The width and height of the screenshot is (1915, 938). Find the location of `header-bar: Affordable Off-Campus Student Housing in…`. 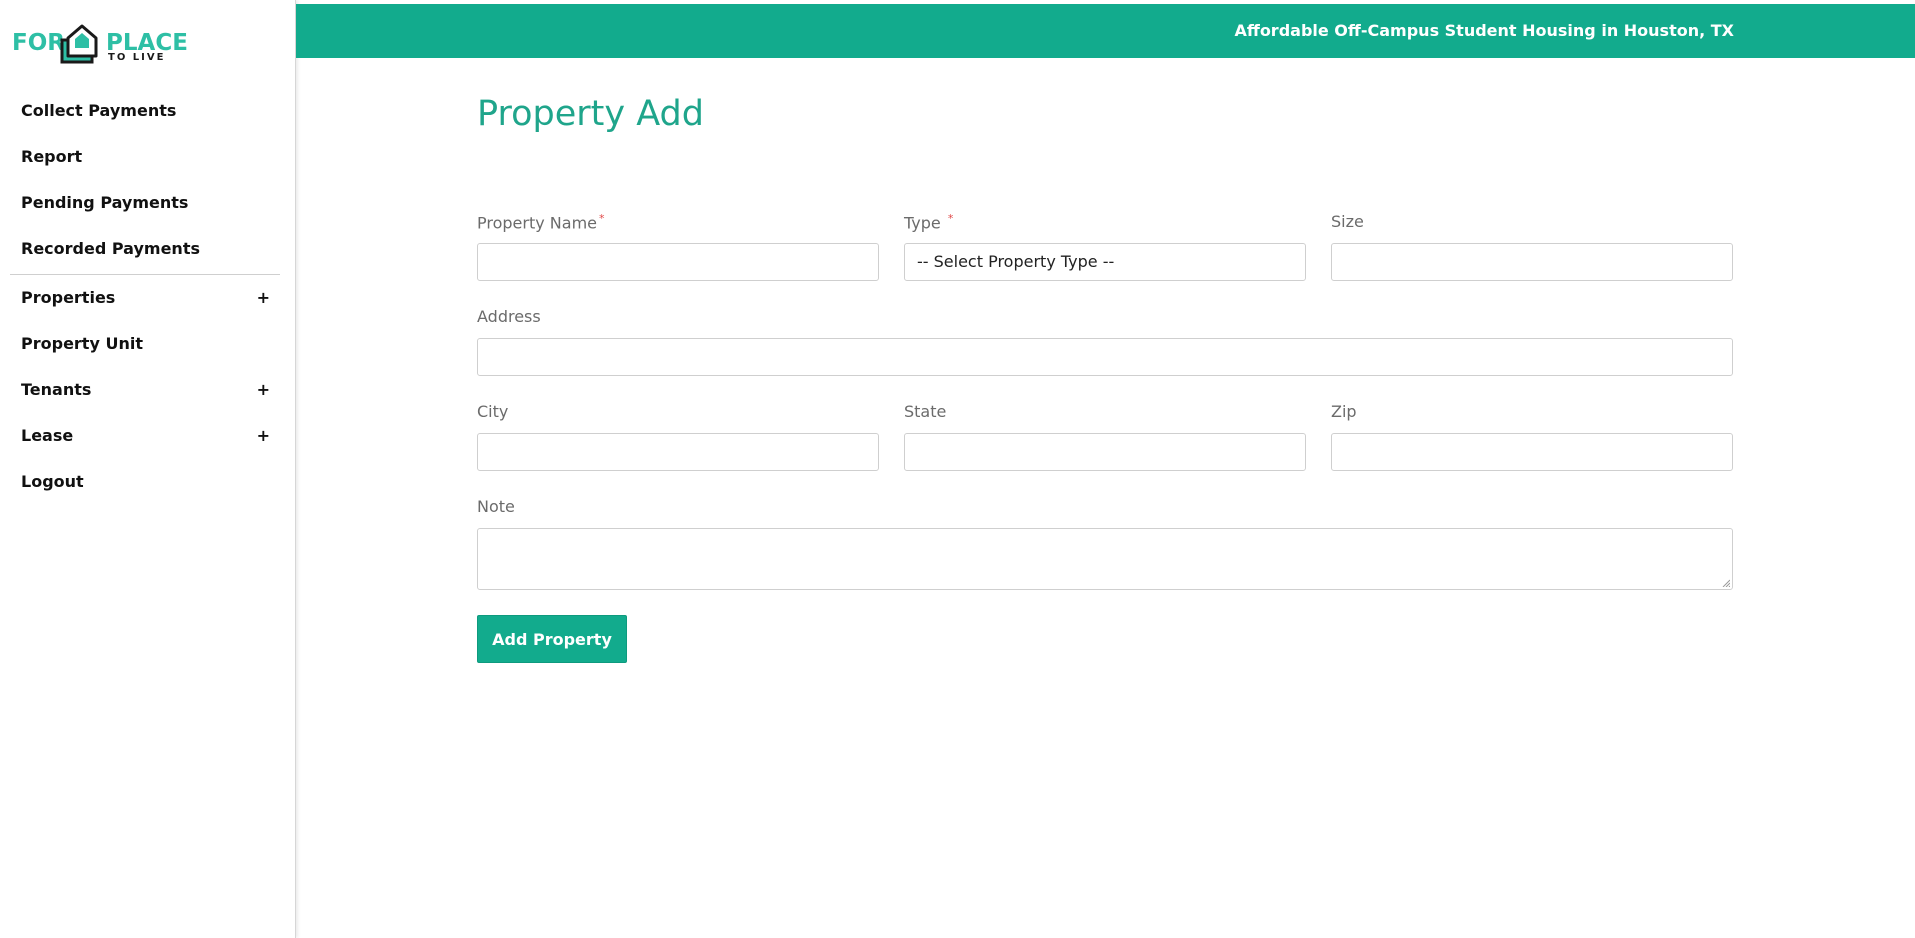

header-bar: Affordable Off-Campus Student Housing in… is located at coordinates (1105, 31).